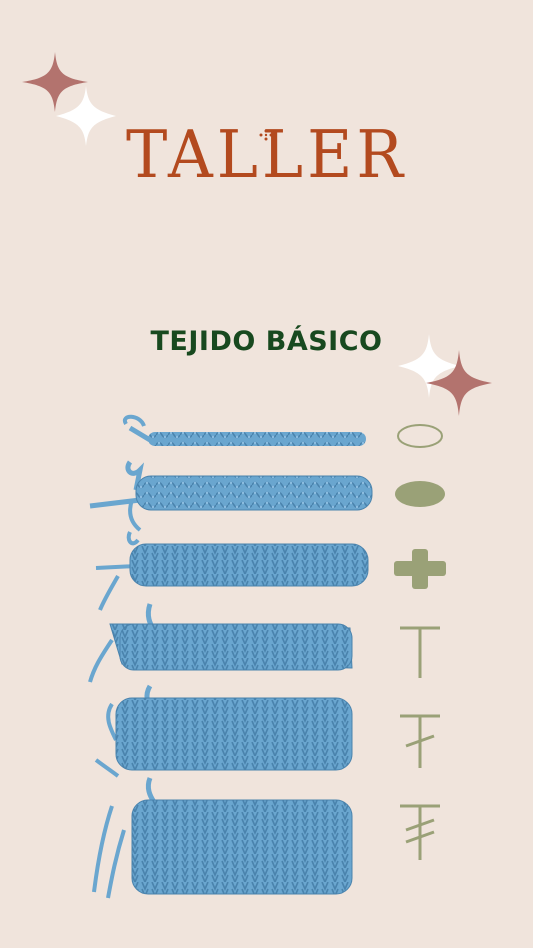 This screenshot has height=948, width=533. I want to click on plus-icon, so click(420, 569).